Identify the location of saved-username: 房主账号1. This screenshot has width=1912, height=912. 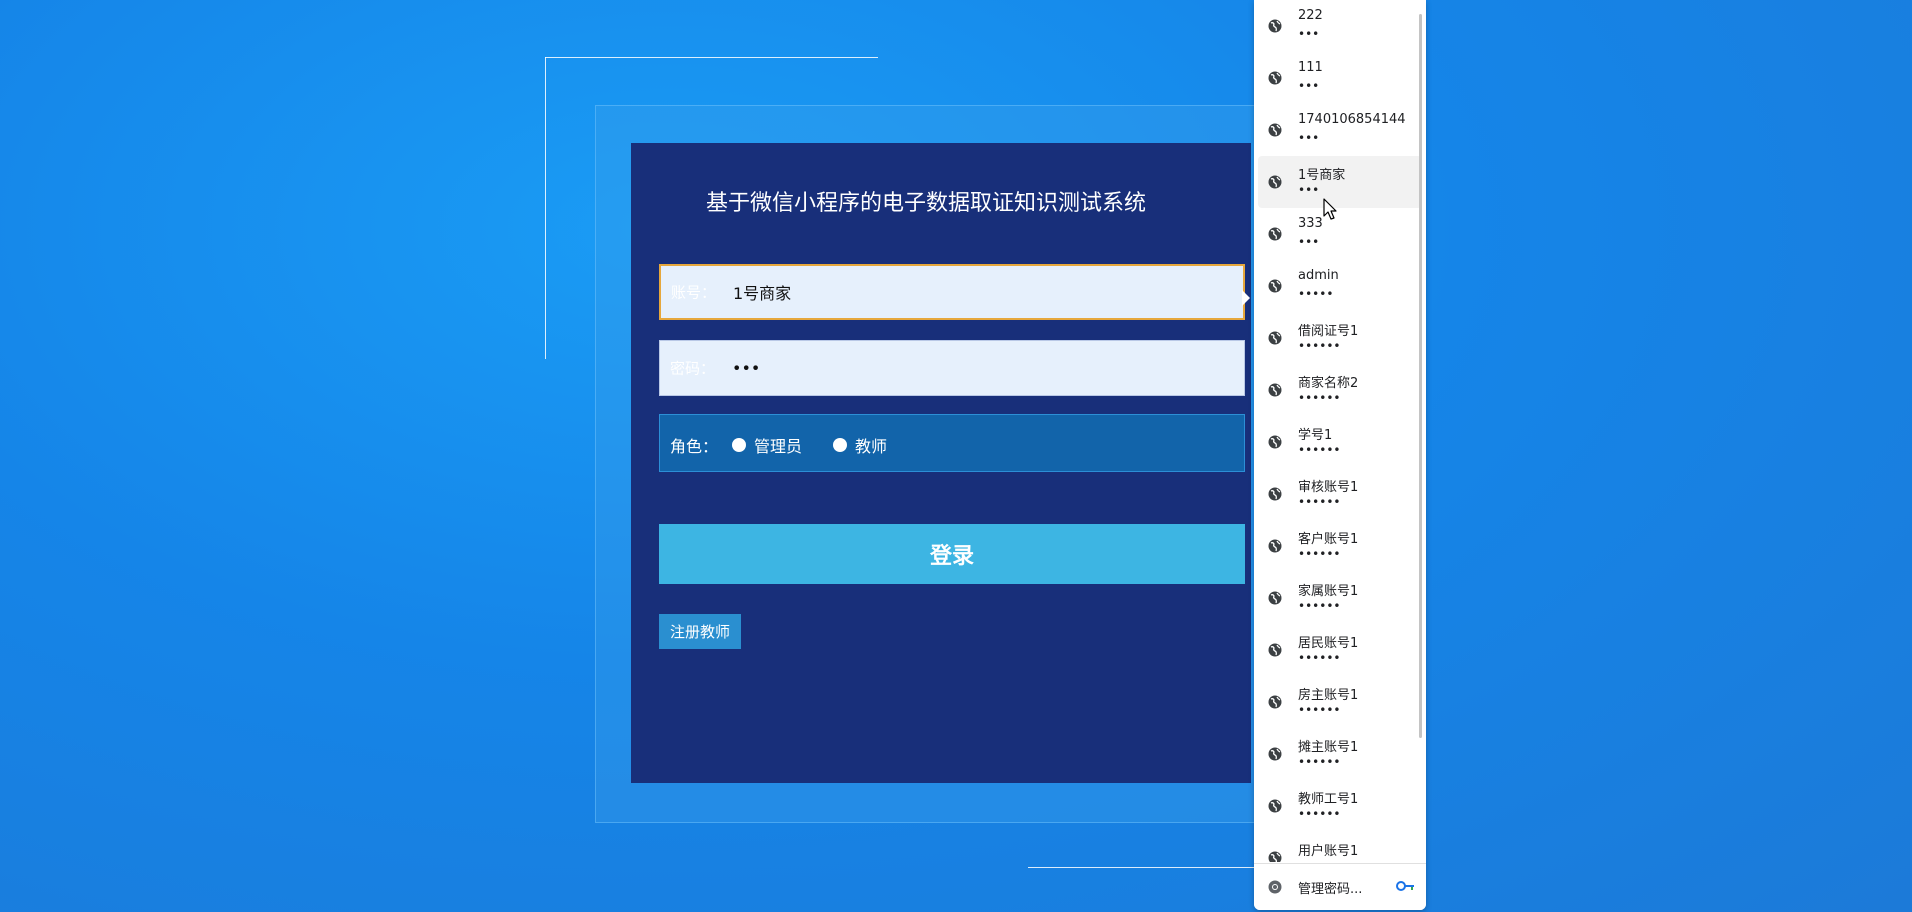
(1328, 695).